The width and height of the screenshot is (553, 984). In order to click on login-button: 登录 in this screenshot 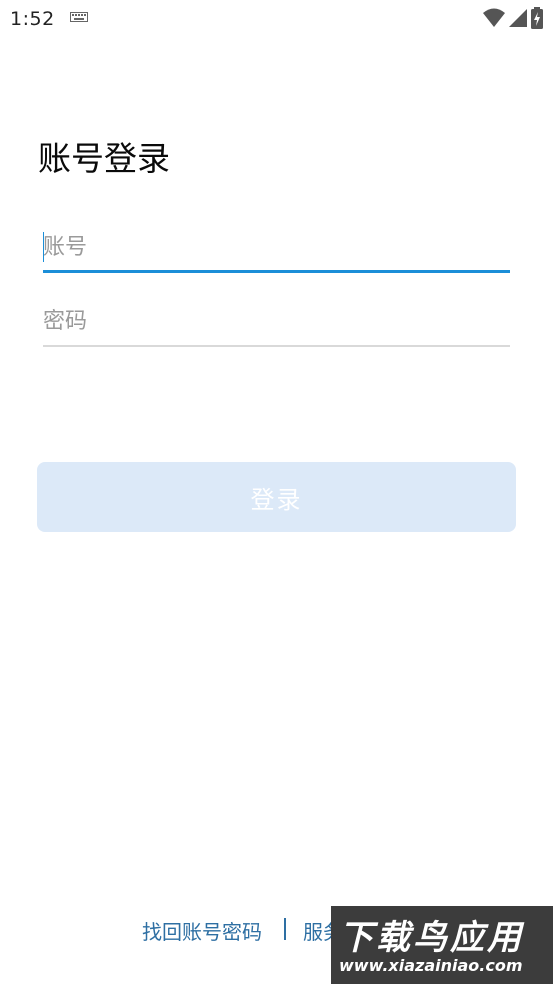, I will do `click(276, 497)`.